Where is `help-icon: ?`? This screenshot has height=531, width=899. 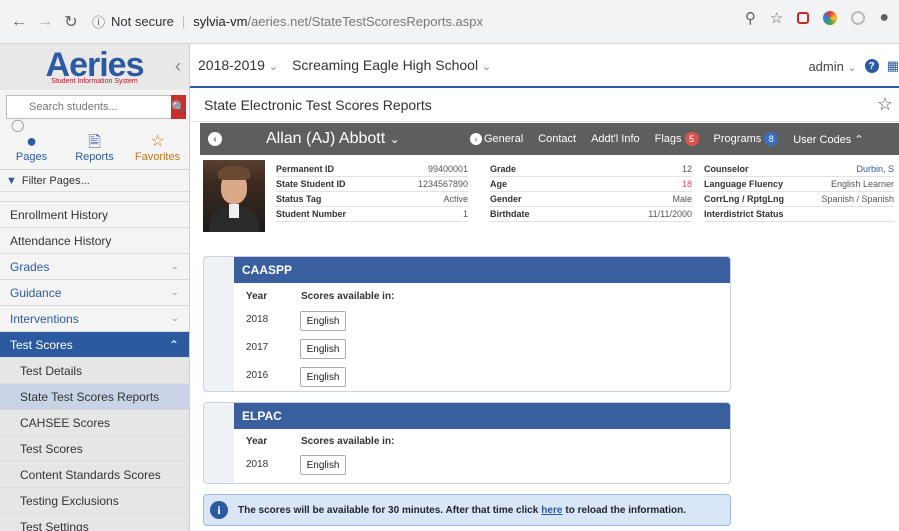 help-icon: ? is located at coordinates (871, 66).